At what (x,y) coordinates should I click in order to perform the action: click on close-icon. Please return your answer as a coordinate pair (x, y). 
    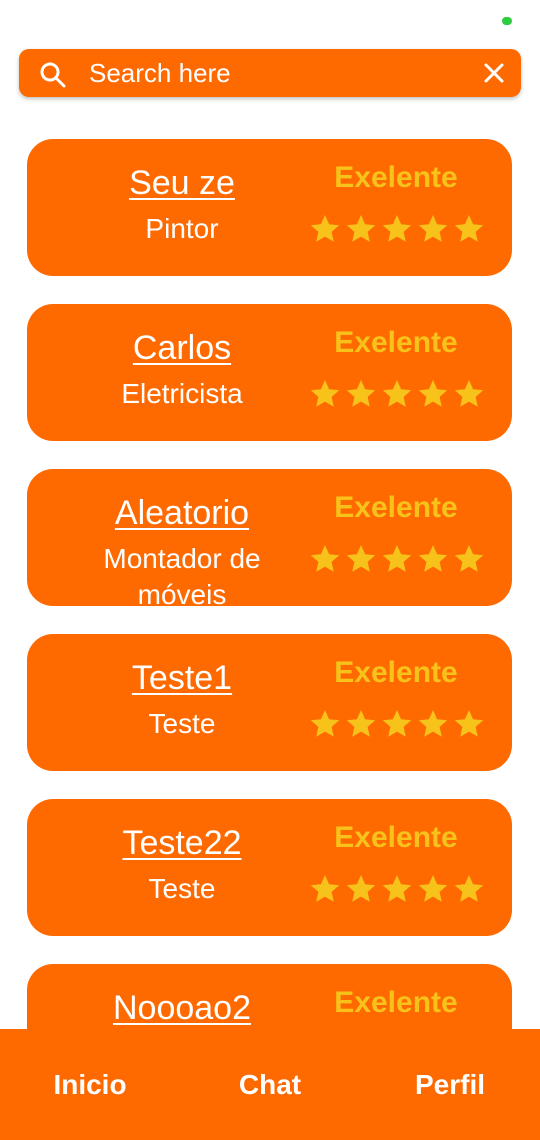
    Looking at the image, I should click on (494, 73).